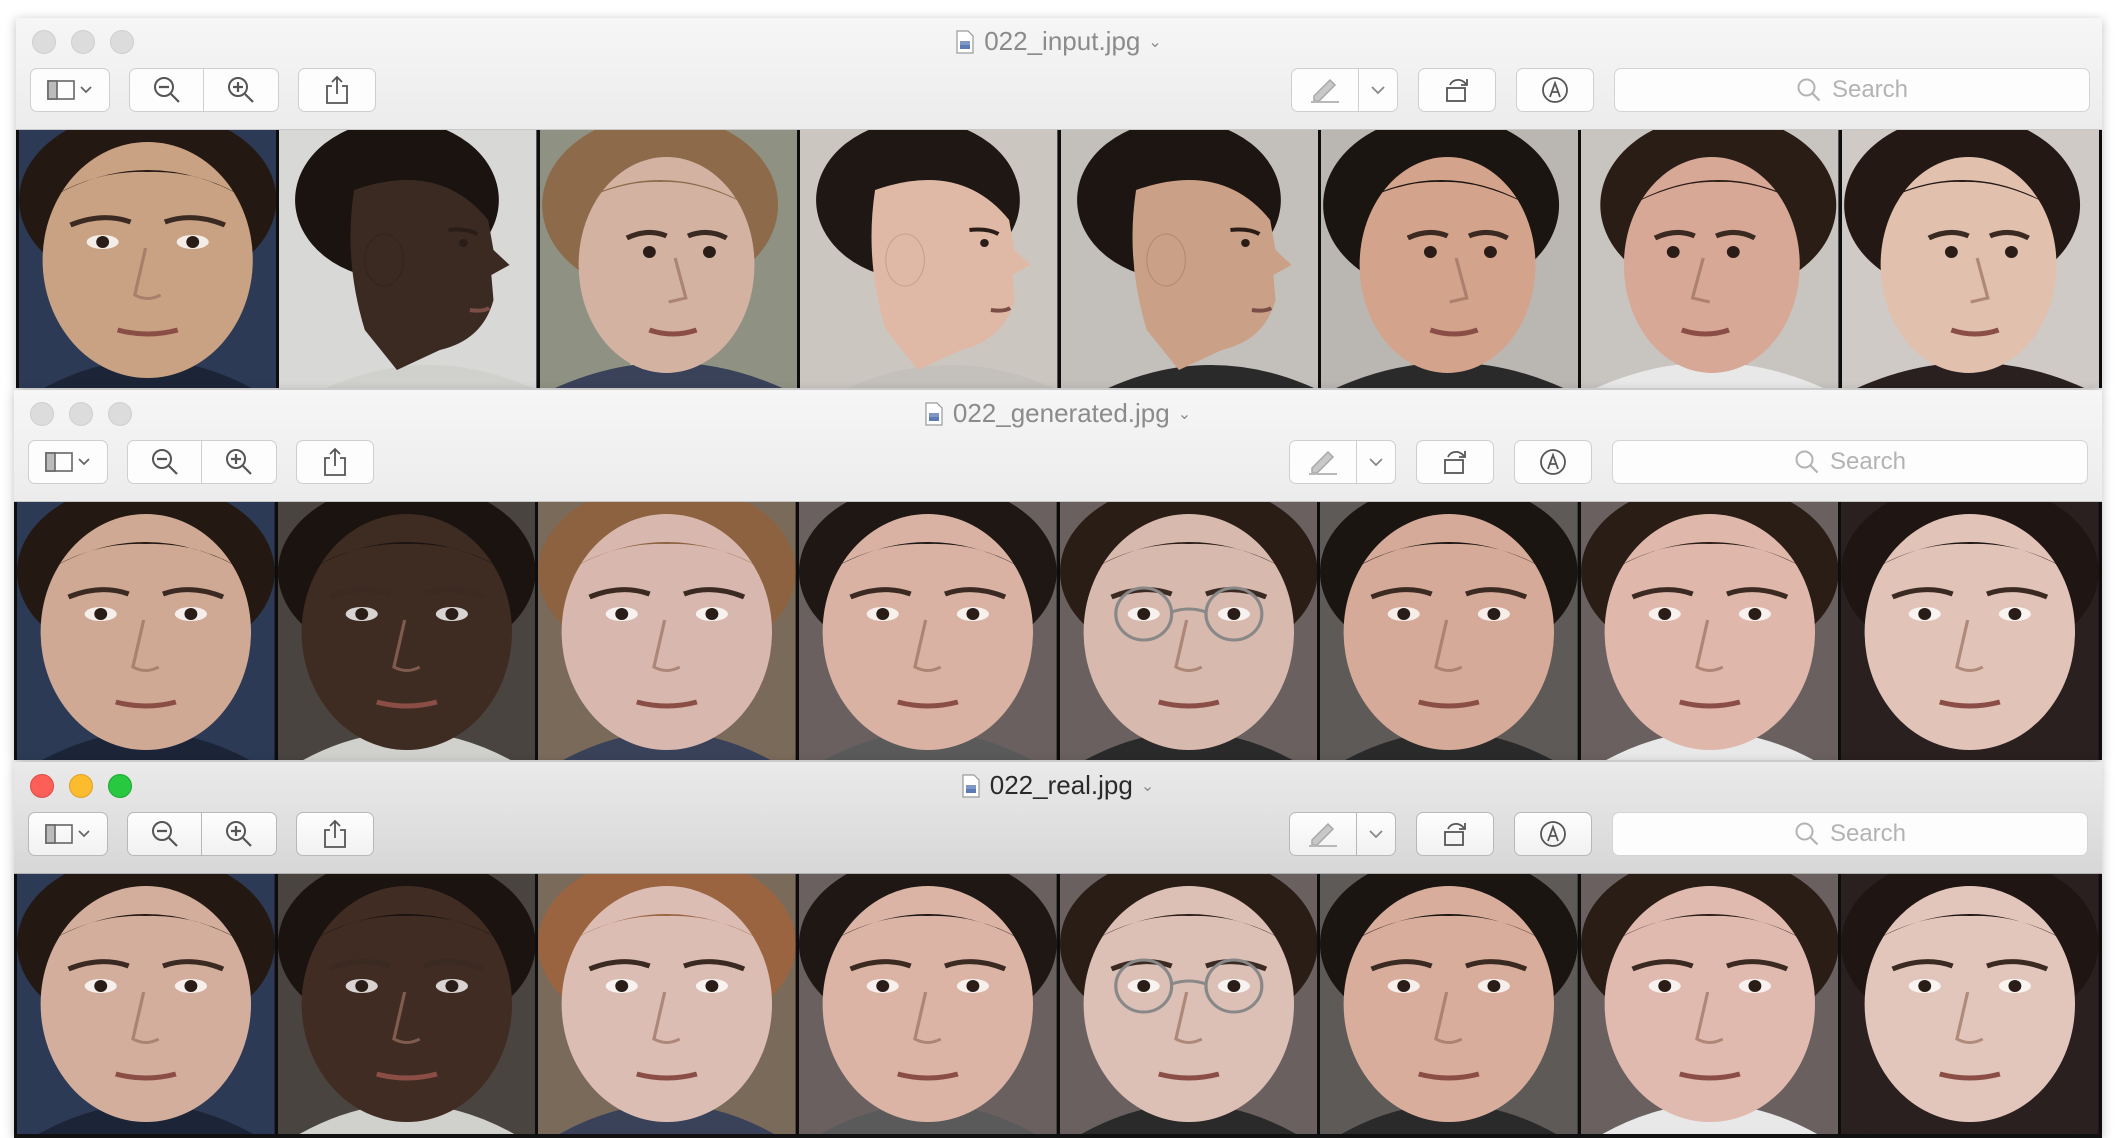 The height and width of the screenshot is (1138, 2118). Describe the element at coordinates (668, 259) in the screenshot. I see `face-photo-curly-haired-woman-looking-right` at that location.